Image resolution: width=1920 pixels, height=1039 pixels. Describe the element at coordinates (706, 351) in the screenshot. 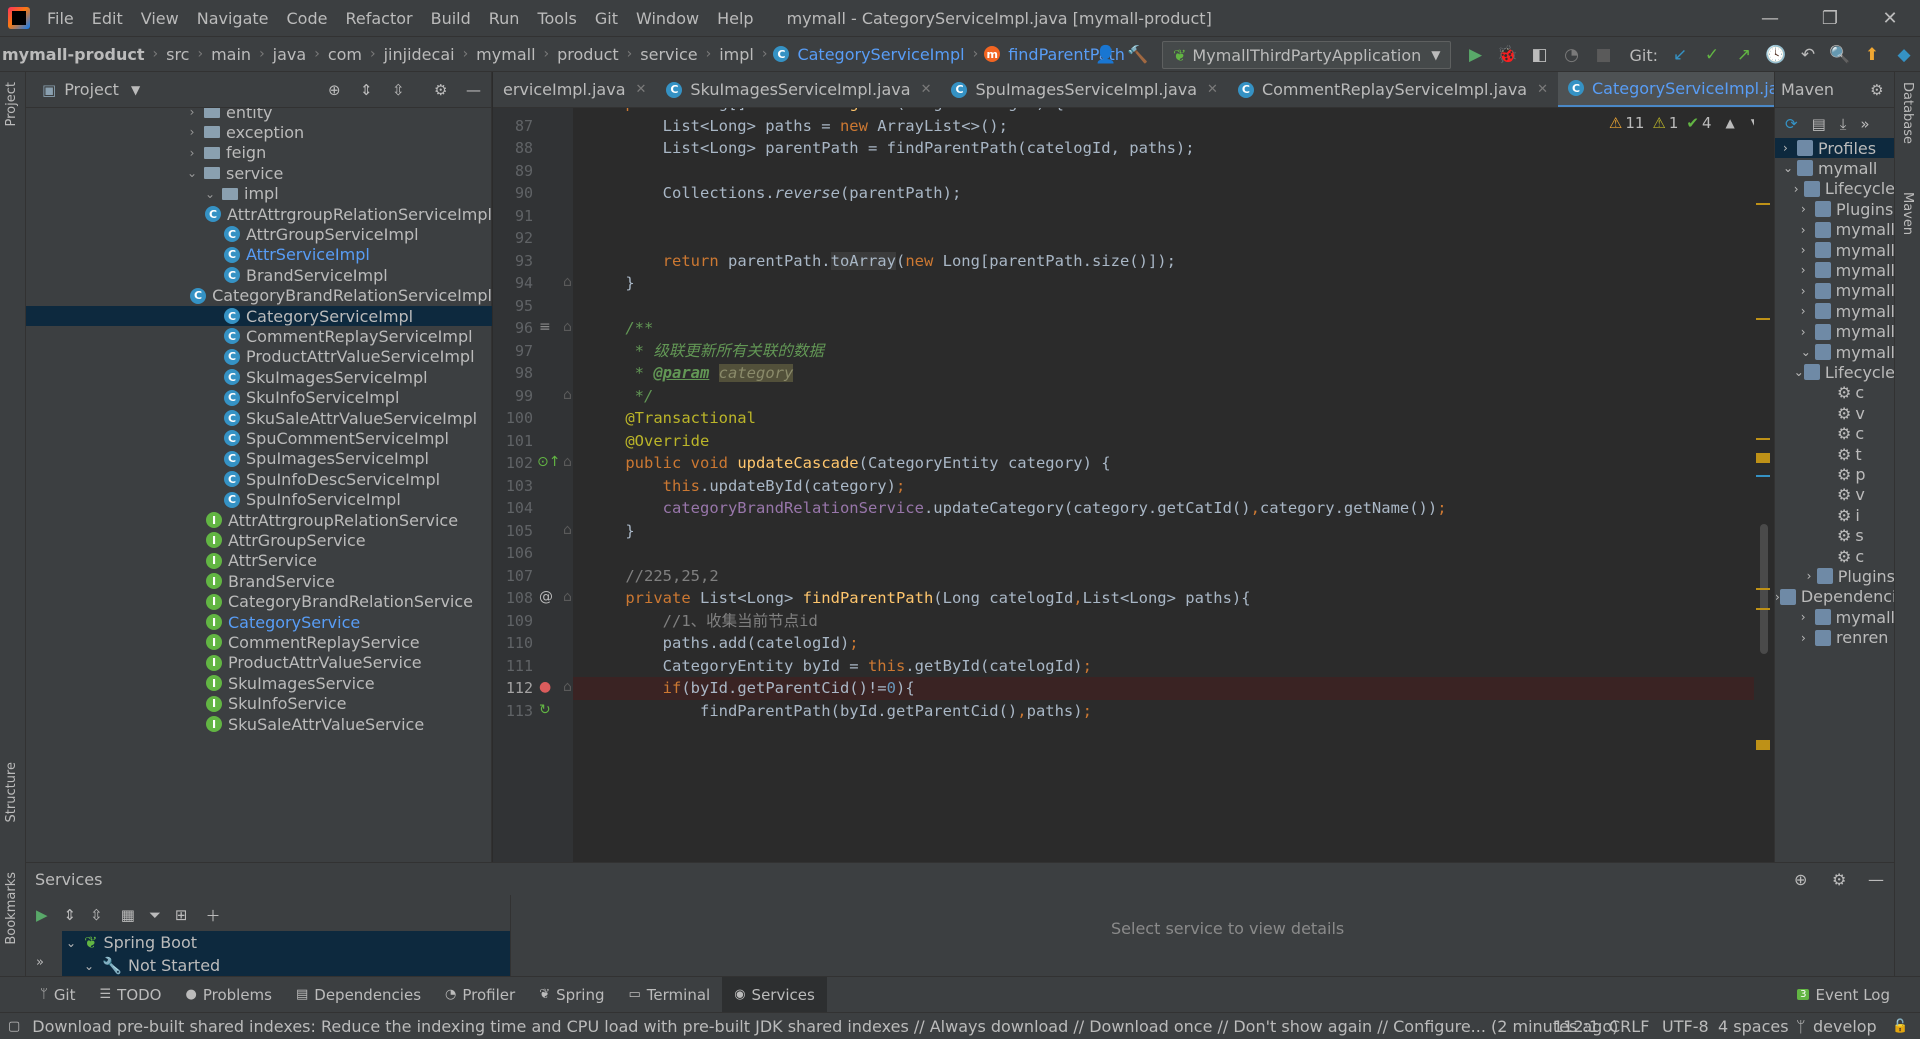

I see `code-line: * 级联更新所有关联的数据` at that location.